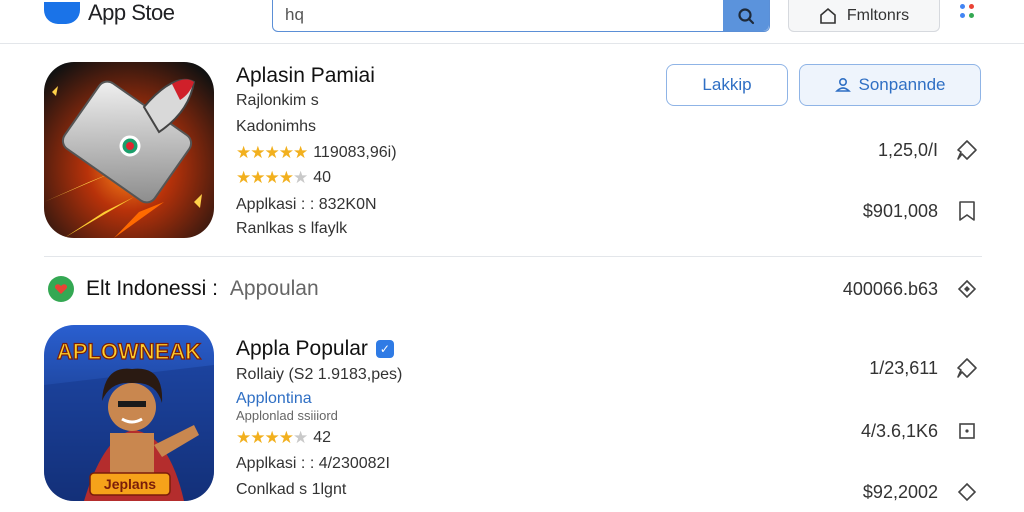  What do you see at coordinates (274, 288) in the screenshot?
I see `region-category: Appoulan` at bounding box center [274, 288].